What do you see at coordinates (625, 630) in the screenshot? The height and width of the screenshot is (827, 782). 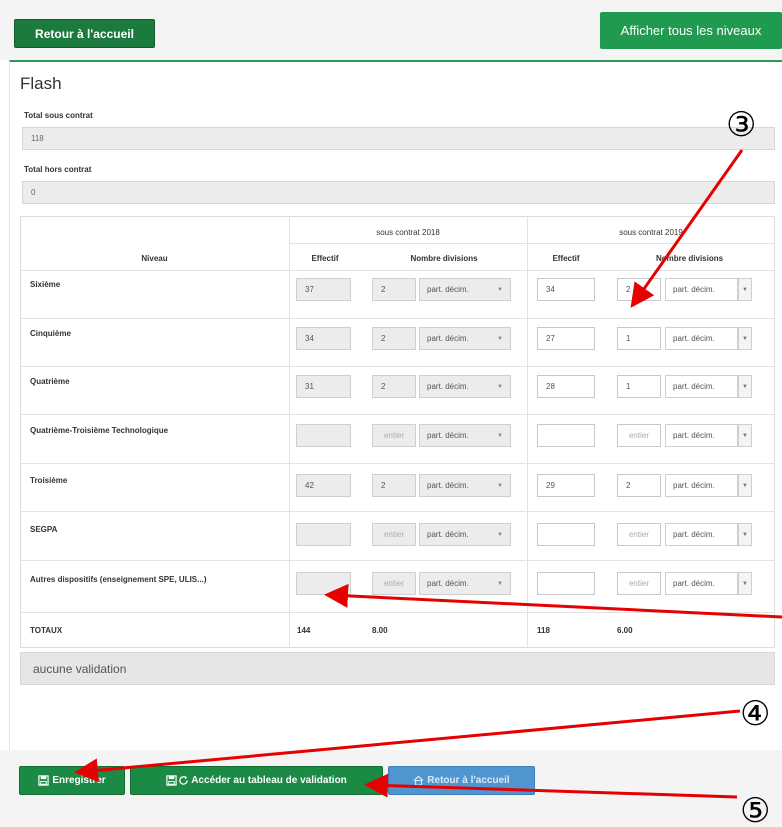 I see `total-divisions-2019: 6.00` at bounding box center [625, 630].